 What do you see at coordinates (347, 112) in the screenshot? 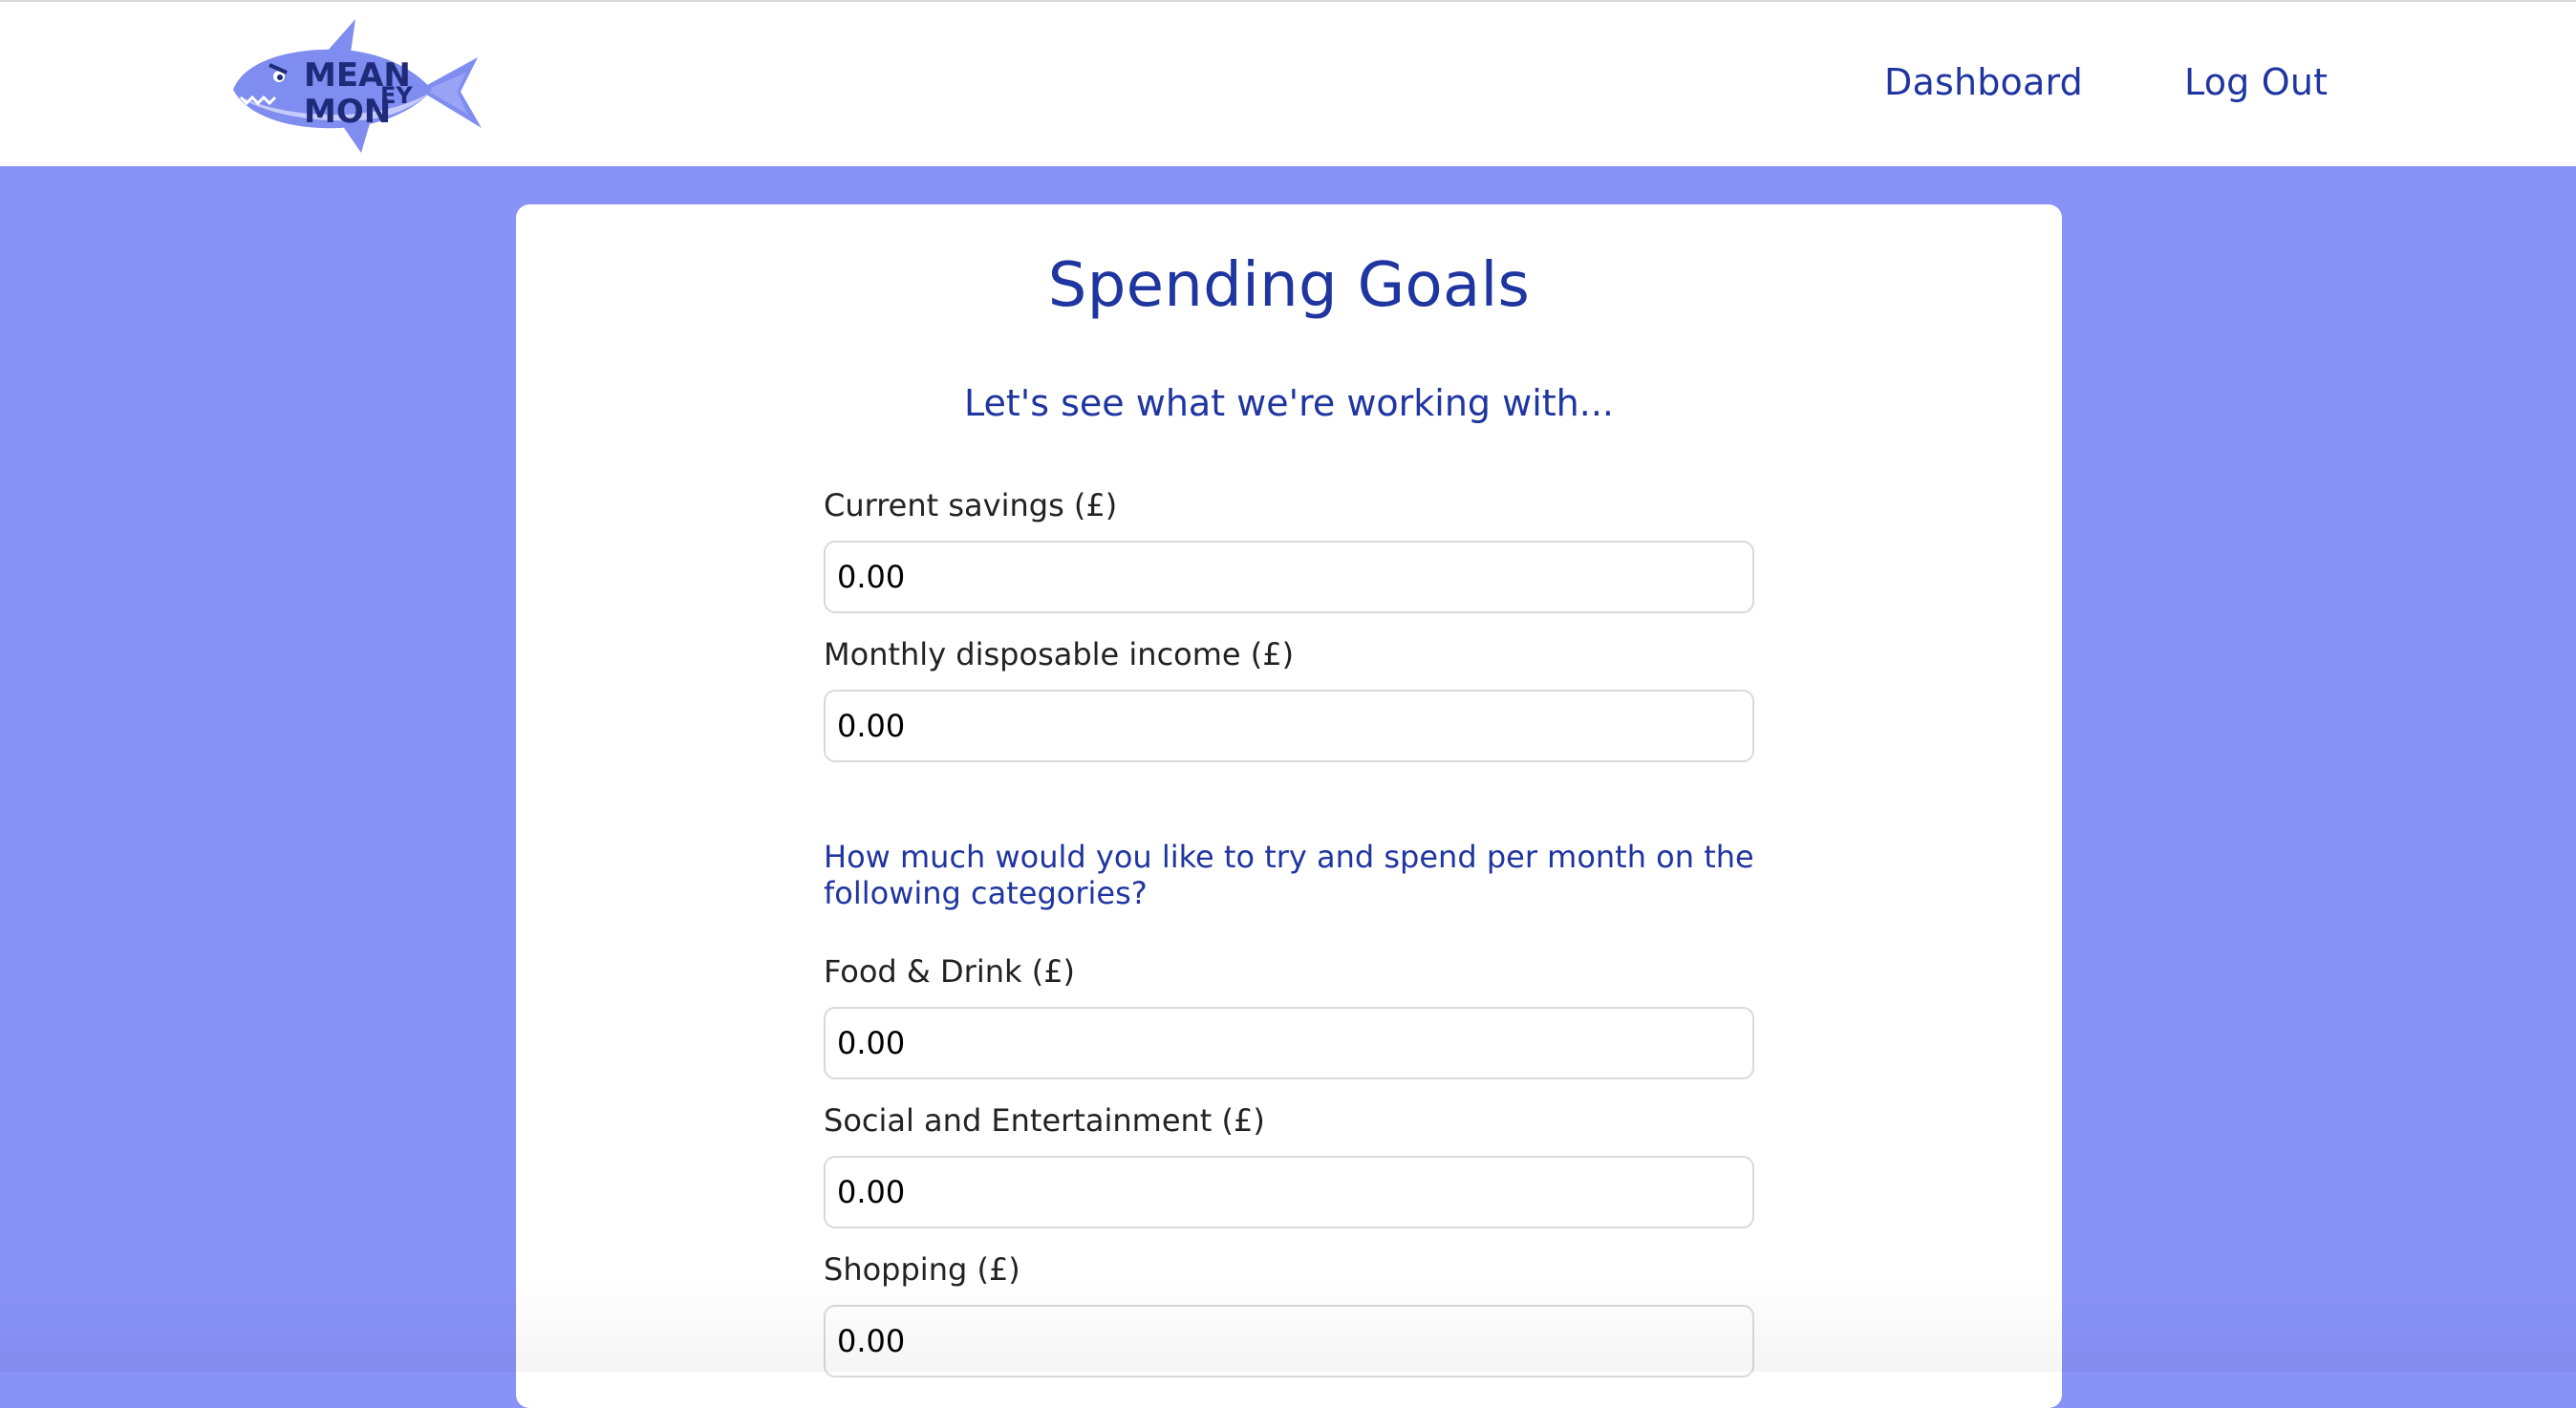
I see `svg-text: MON` at bounding box center [347, 112].